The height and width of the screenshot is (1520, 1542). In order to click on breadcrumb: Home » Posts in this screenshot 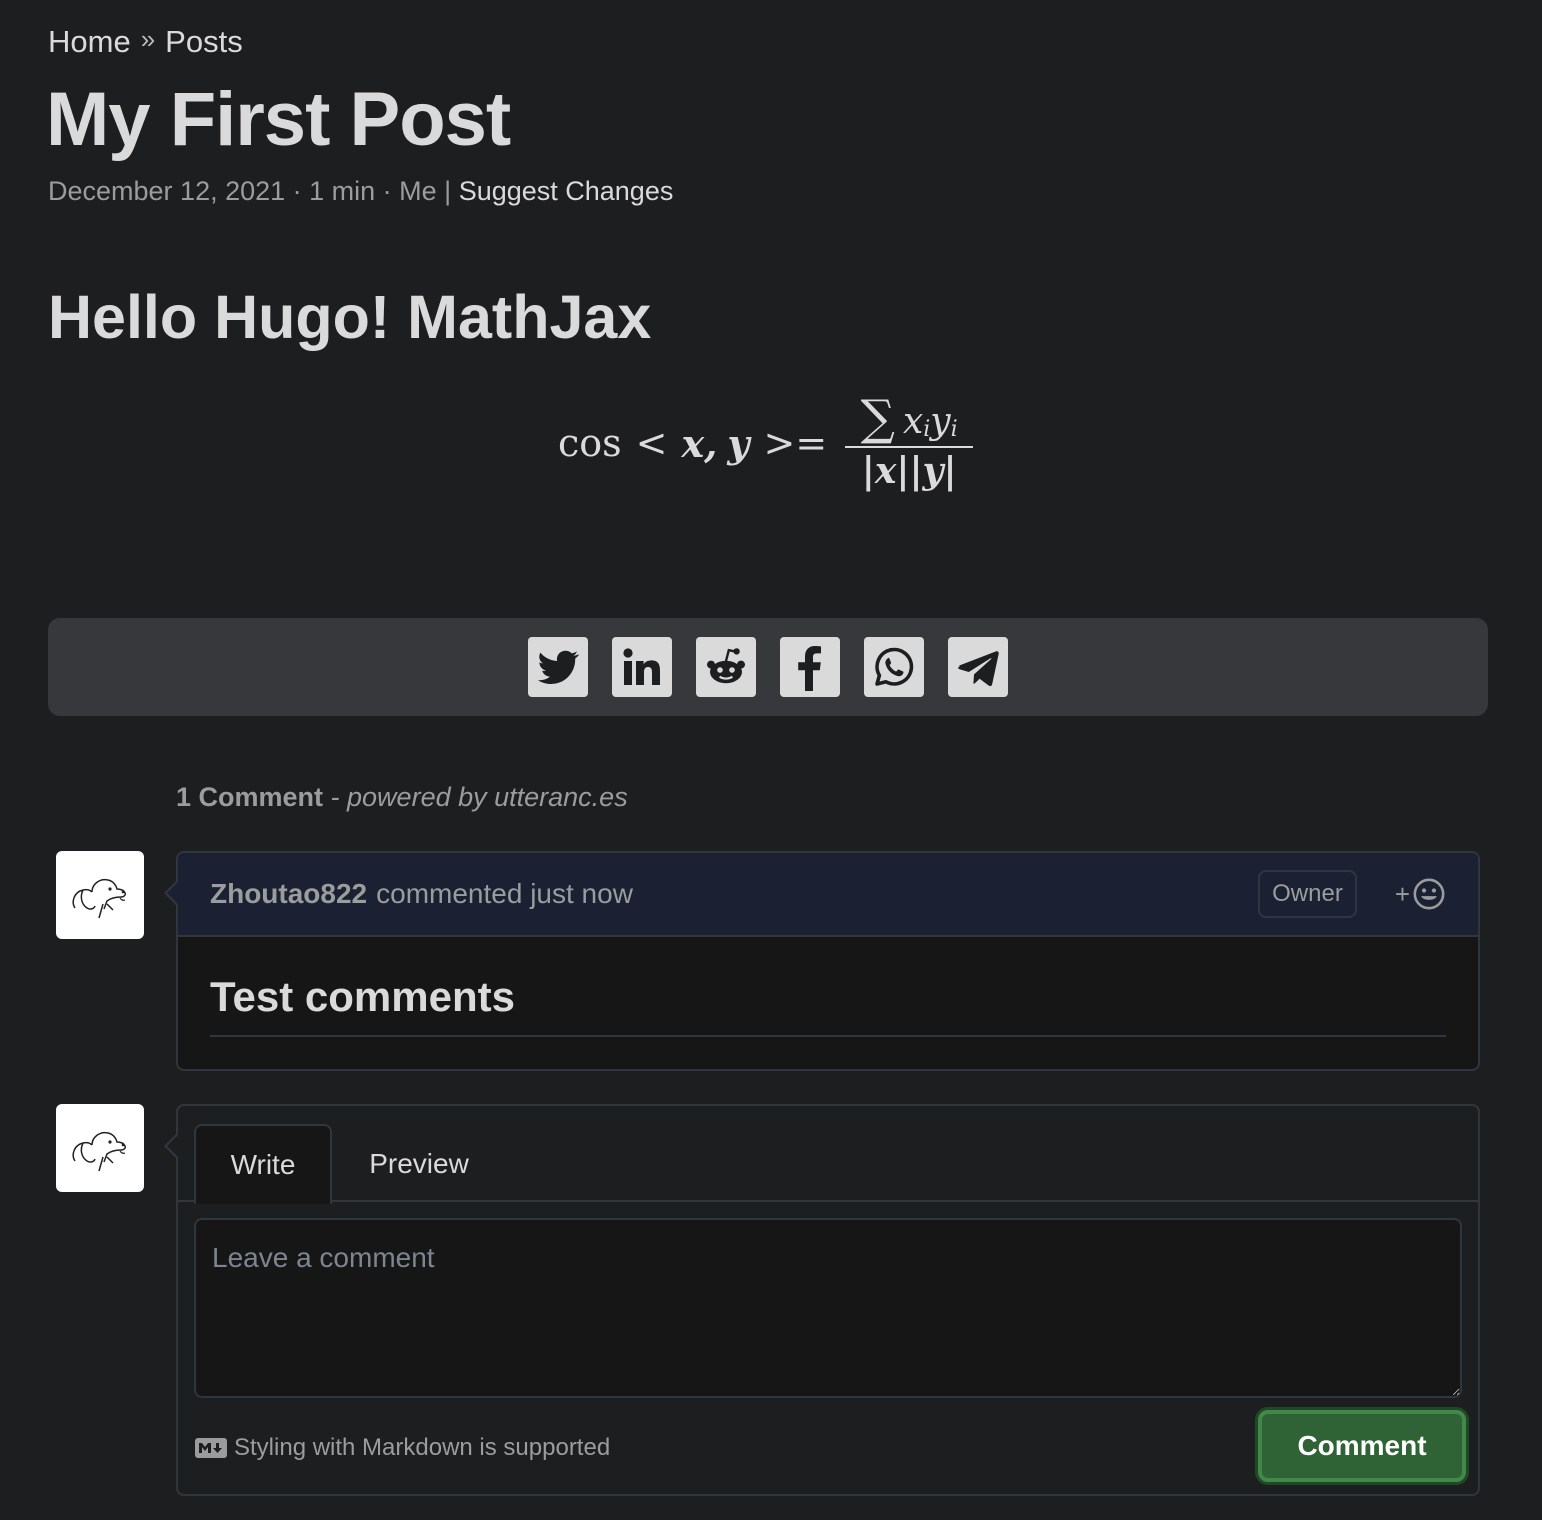, I will do `click(145, 42)`.